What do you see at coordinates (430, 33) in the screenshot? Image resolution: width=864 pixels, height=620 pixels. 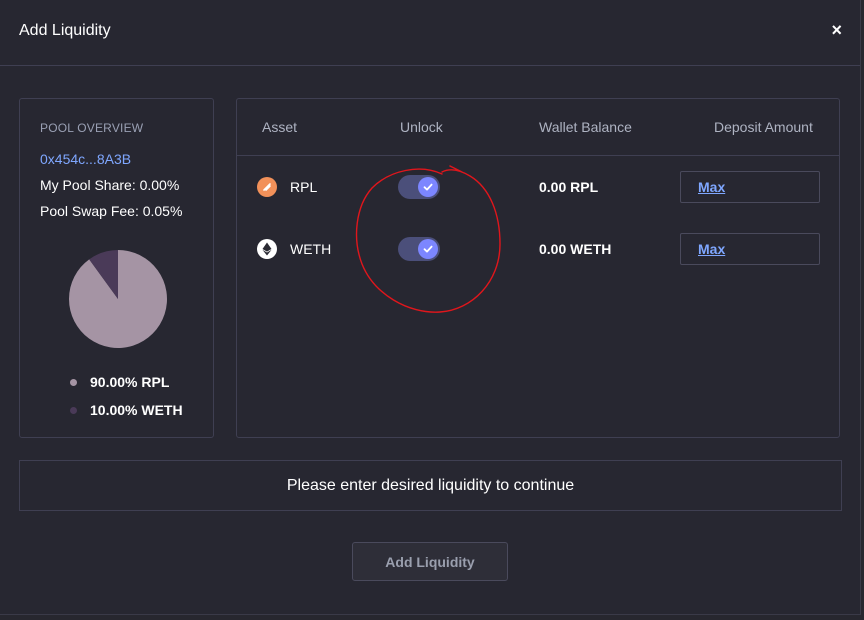 I see `modal-header: Add Liquidity ×` at bounding box center [430, 33].